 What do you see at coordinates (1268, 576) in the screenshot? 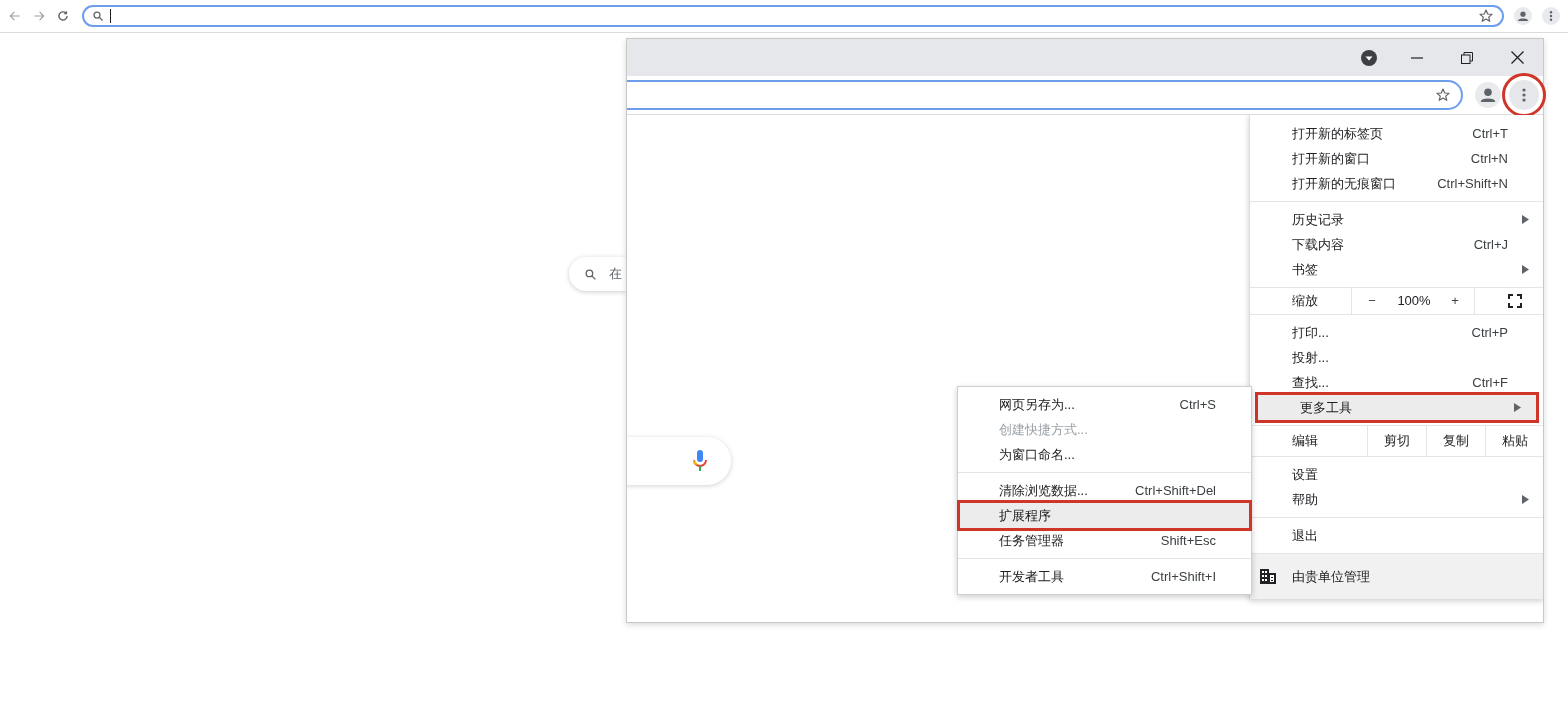
I see `building-icon` at bounding box center [1268, 576].